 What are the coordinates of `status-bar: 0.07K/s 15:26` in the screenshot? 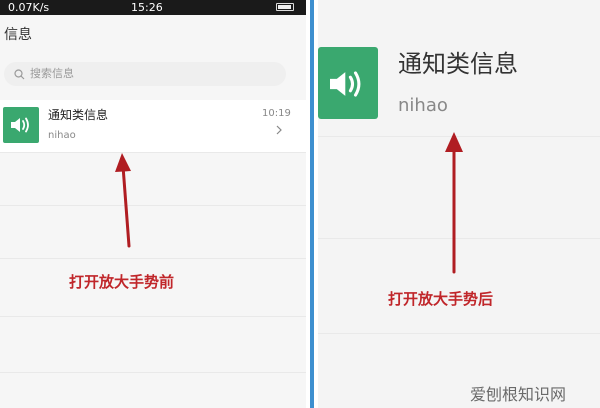 It's located at (153, 7).